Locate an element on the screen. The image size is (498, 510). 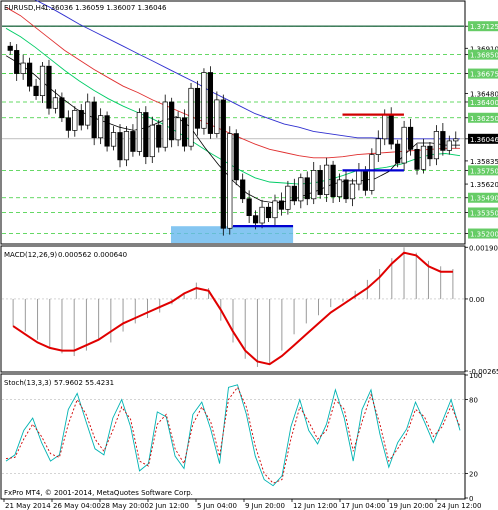
time-axis-label: 24 Jun 12:00 is located at coordinates (459, 506).